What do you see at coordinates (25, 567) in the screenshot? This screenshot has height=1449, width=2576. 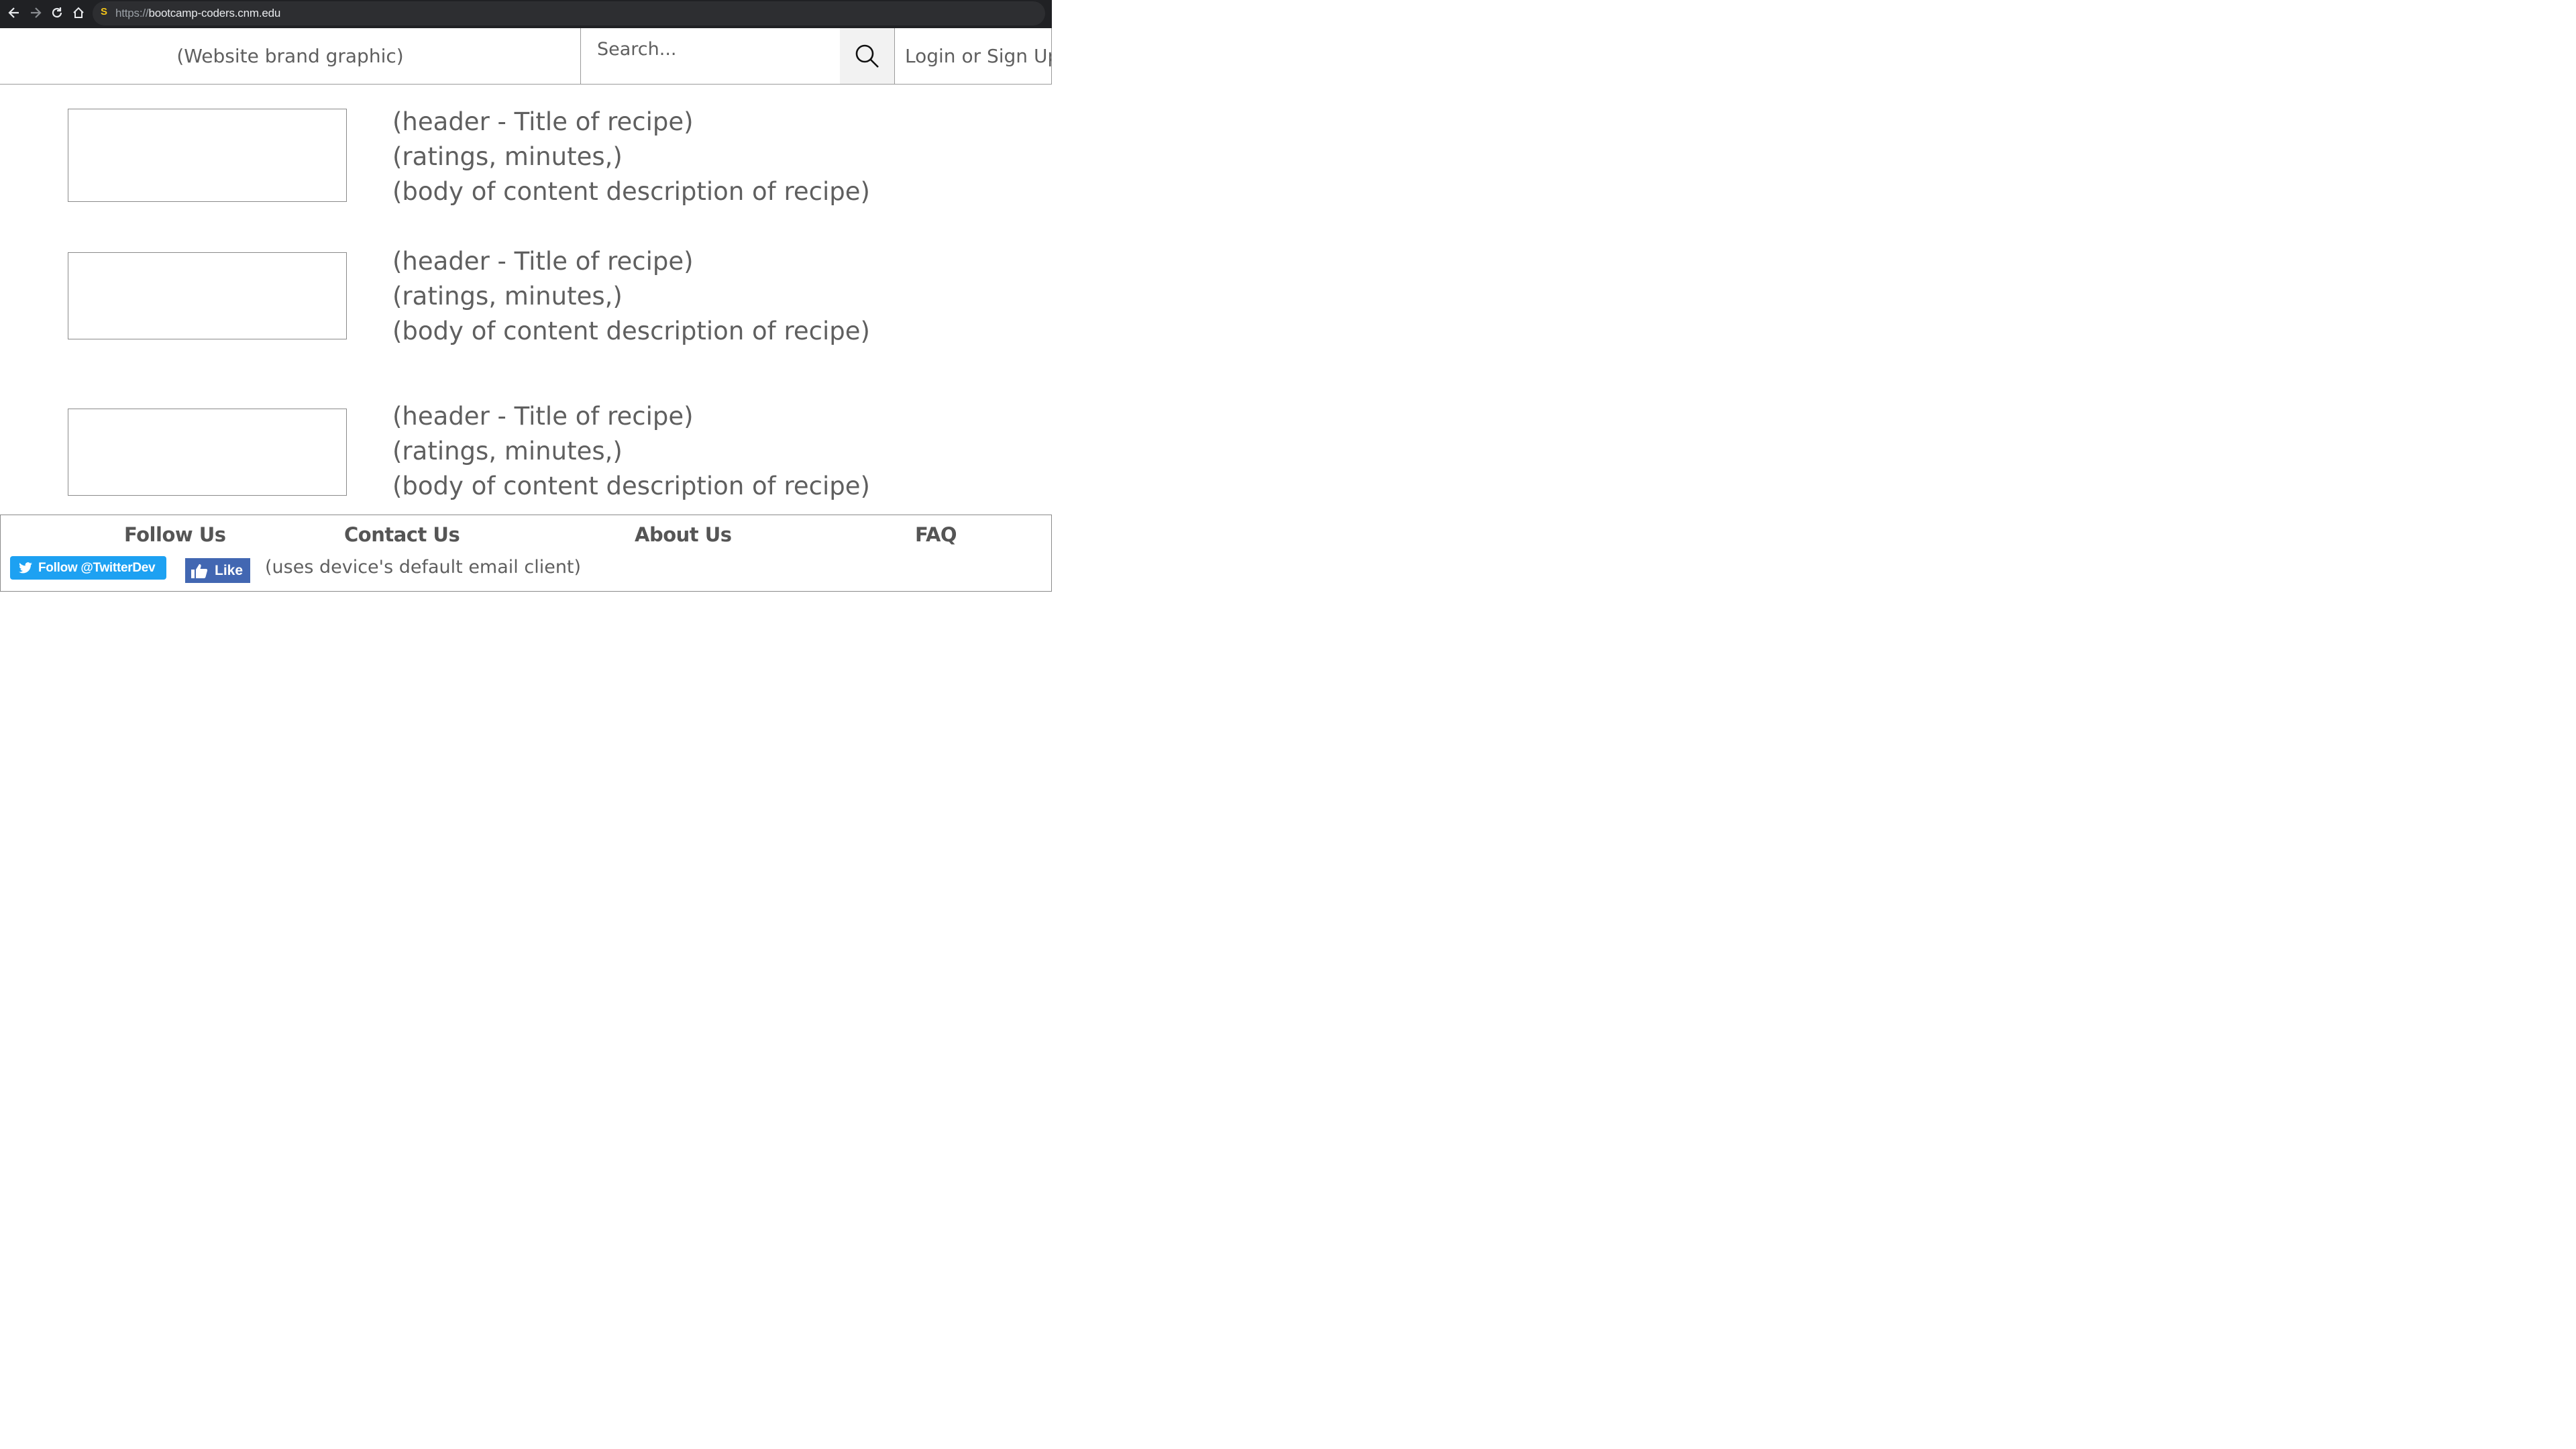 I see `twitter-bird-icon` at bounding box center [25, 567].